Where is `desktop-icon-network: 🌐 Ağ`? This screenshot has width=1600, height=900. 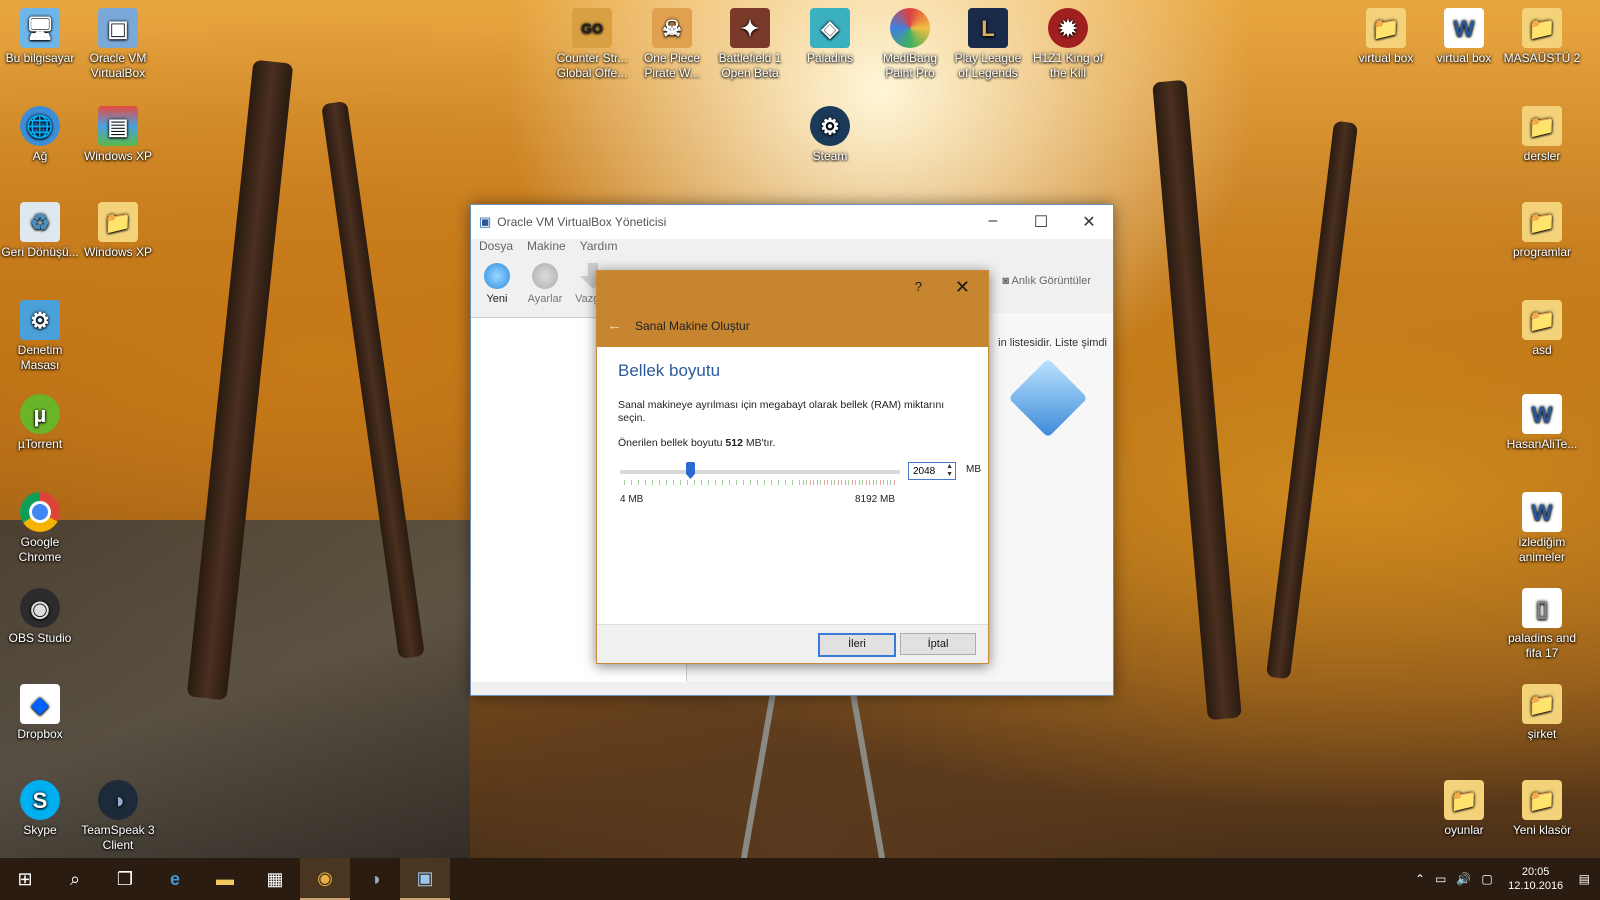 desktop-icon-network: 🌐 Ağ is located at coordinates (40, 134).